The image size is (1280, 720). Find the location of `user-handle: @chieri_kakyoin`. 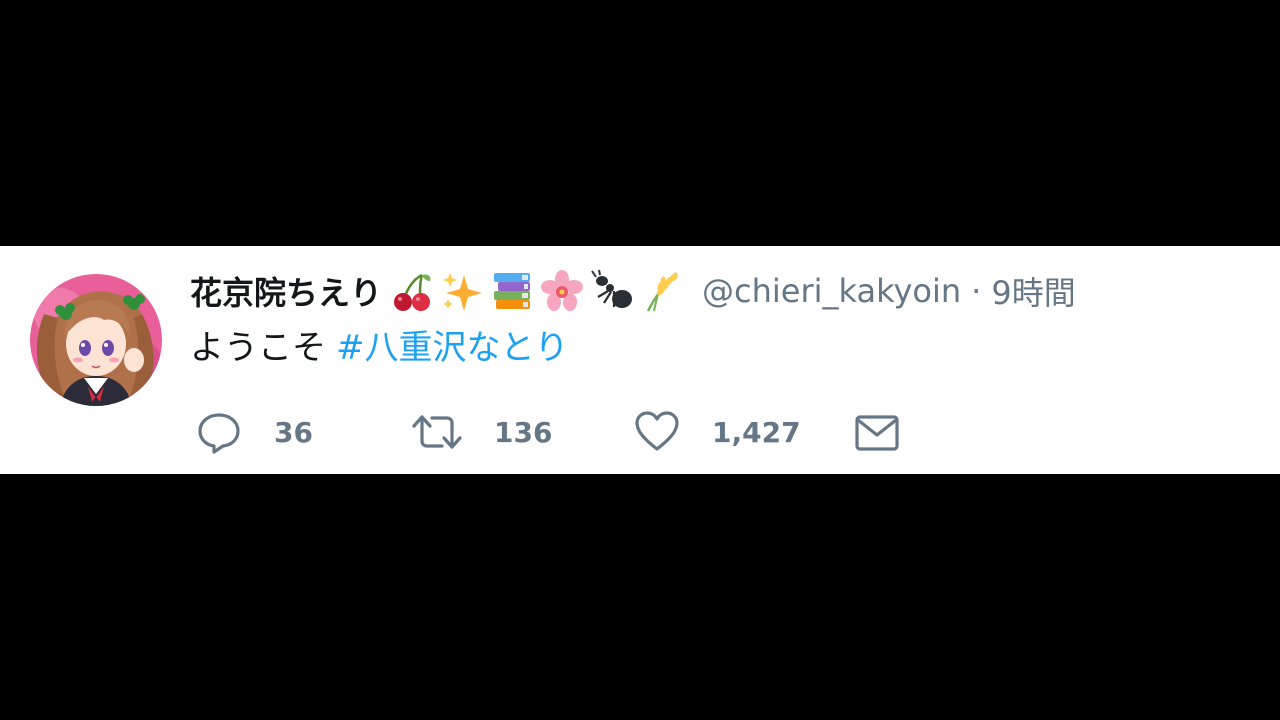

user-handle: @chieri_kakyoin is located at coordinates (831, 291).